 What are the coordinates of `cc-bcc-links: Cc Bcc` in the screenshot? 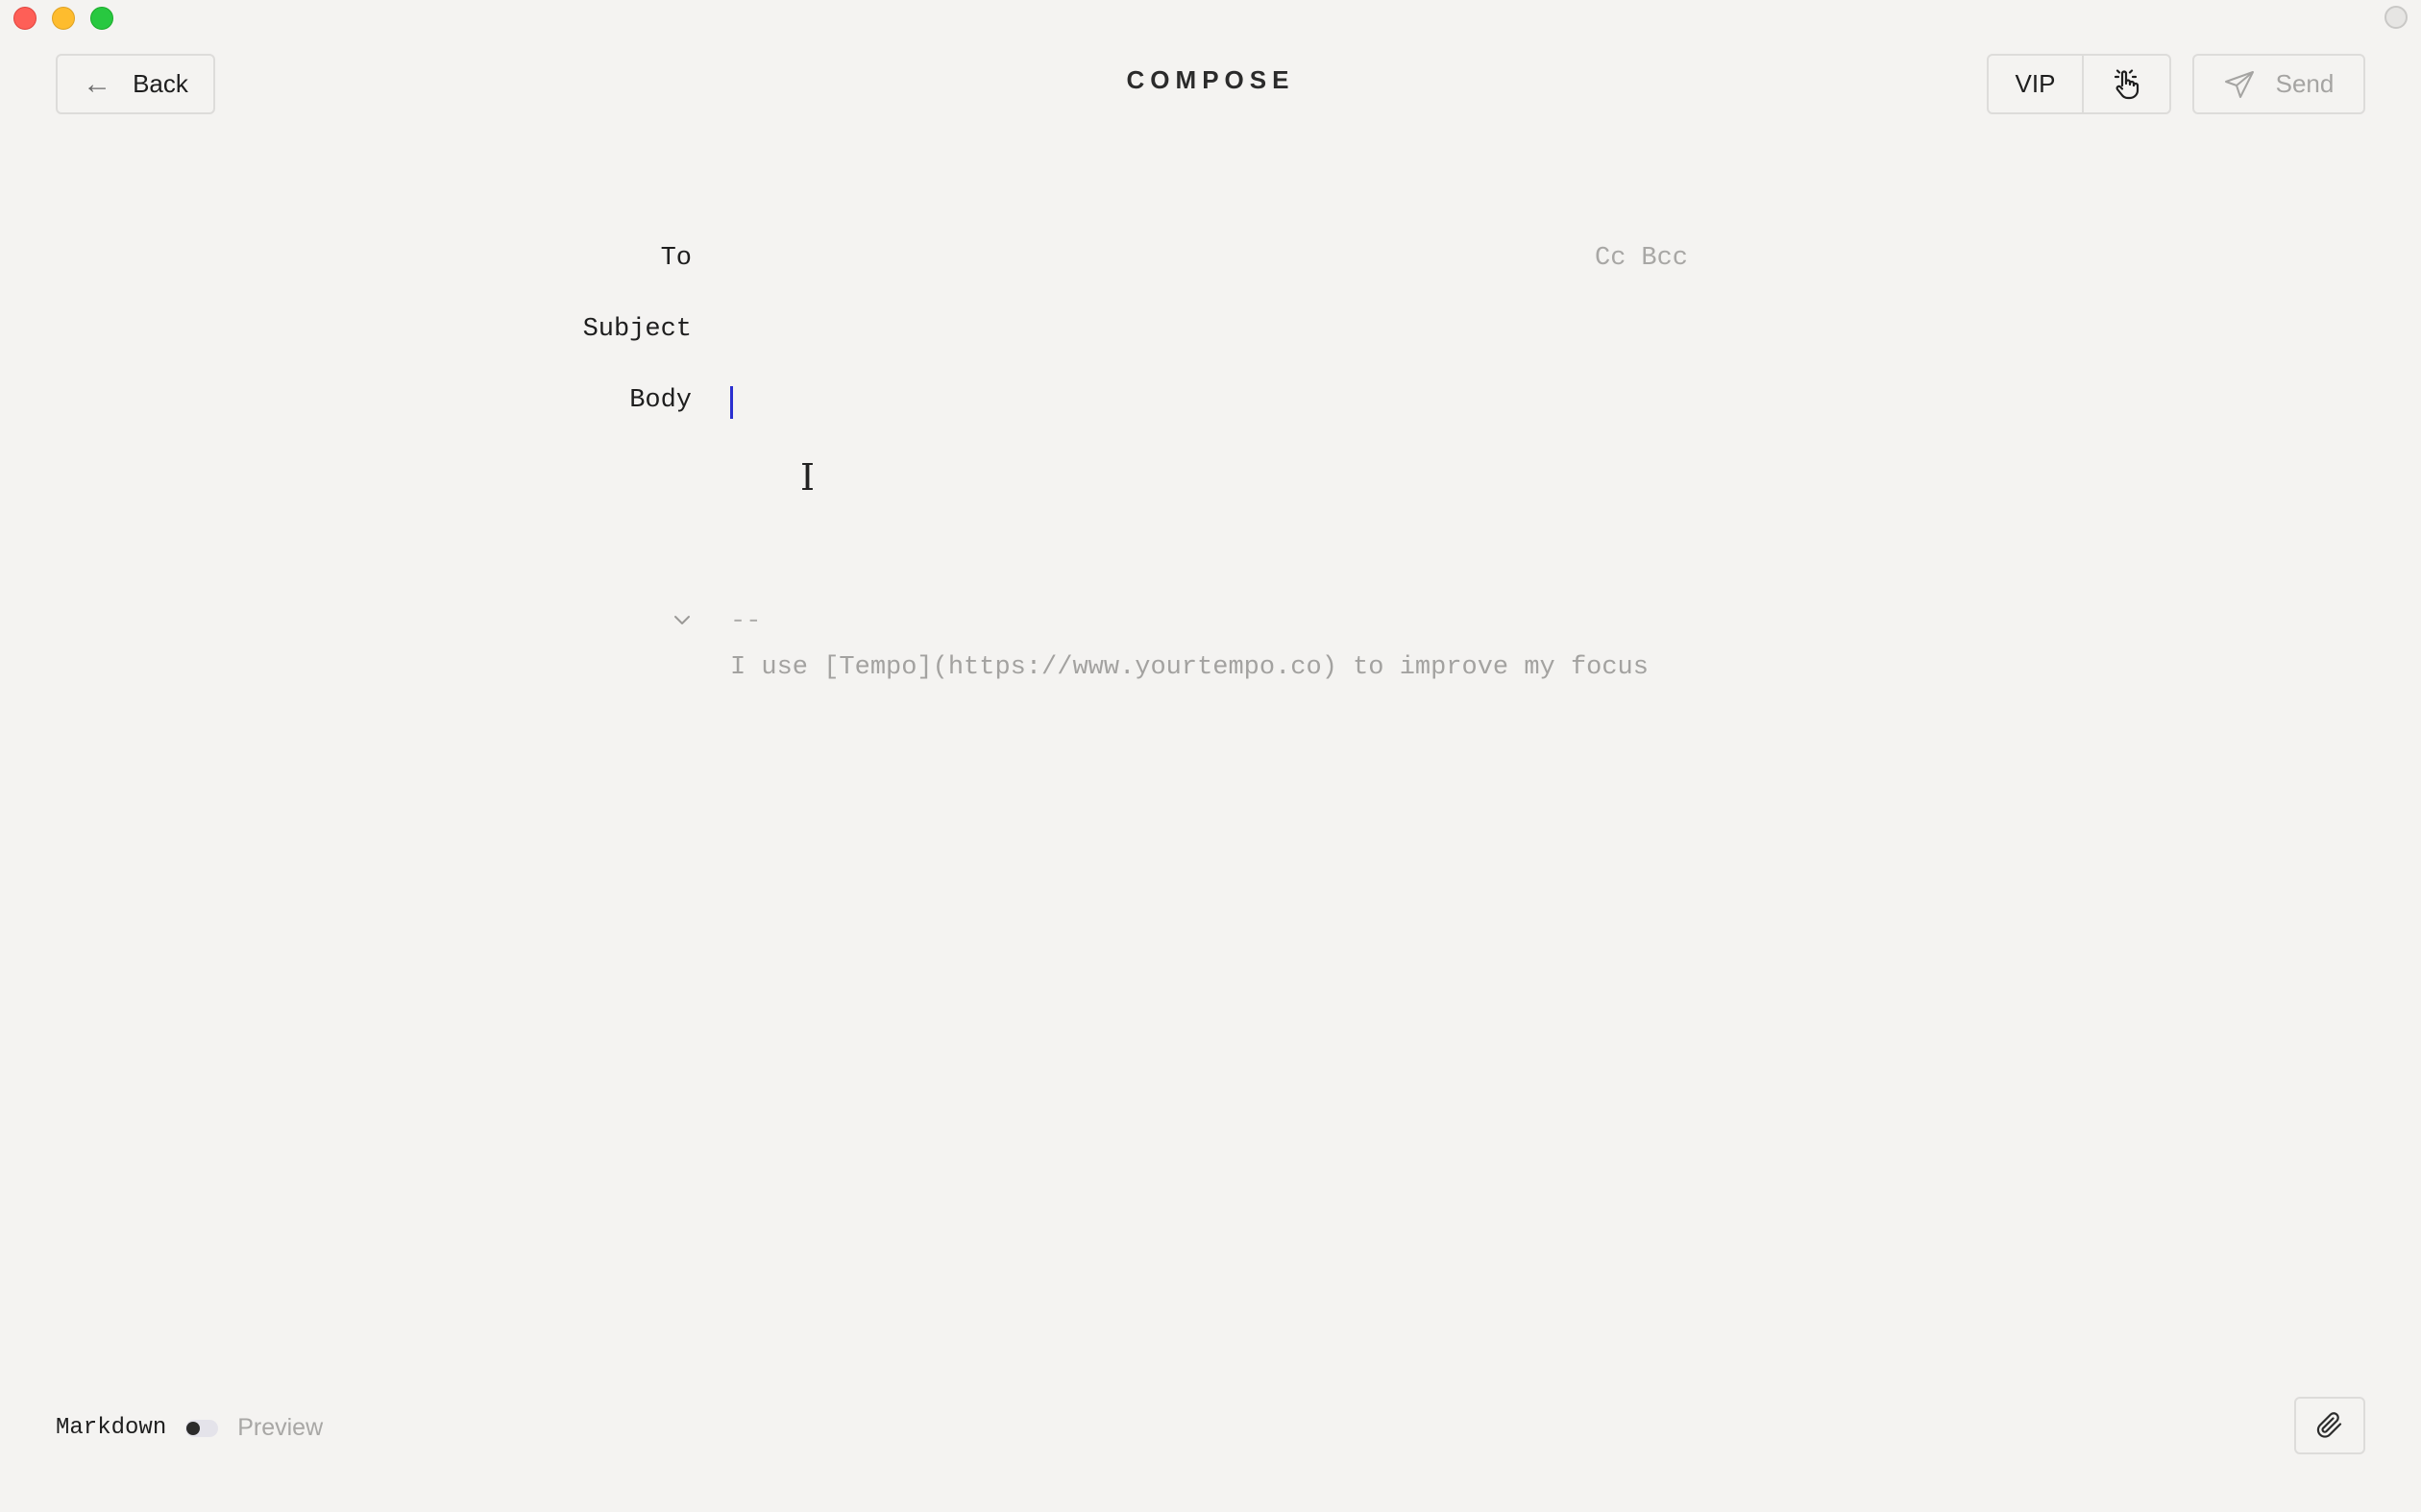 It's located at (1642, 258).